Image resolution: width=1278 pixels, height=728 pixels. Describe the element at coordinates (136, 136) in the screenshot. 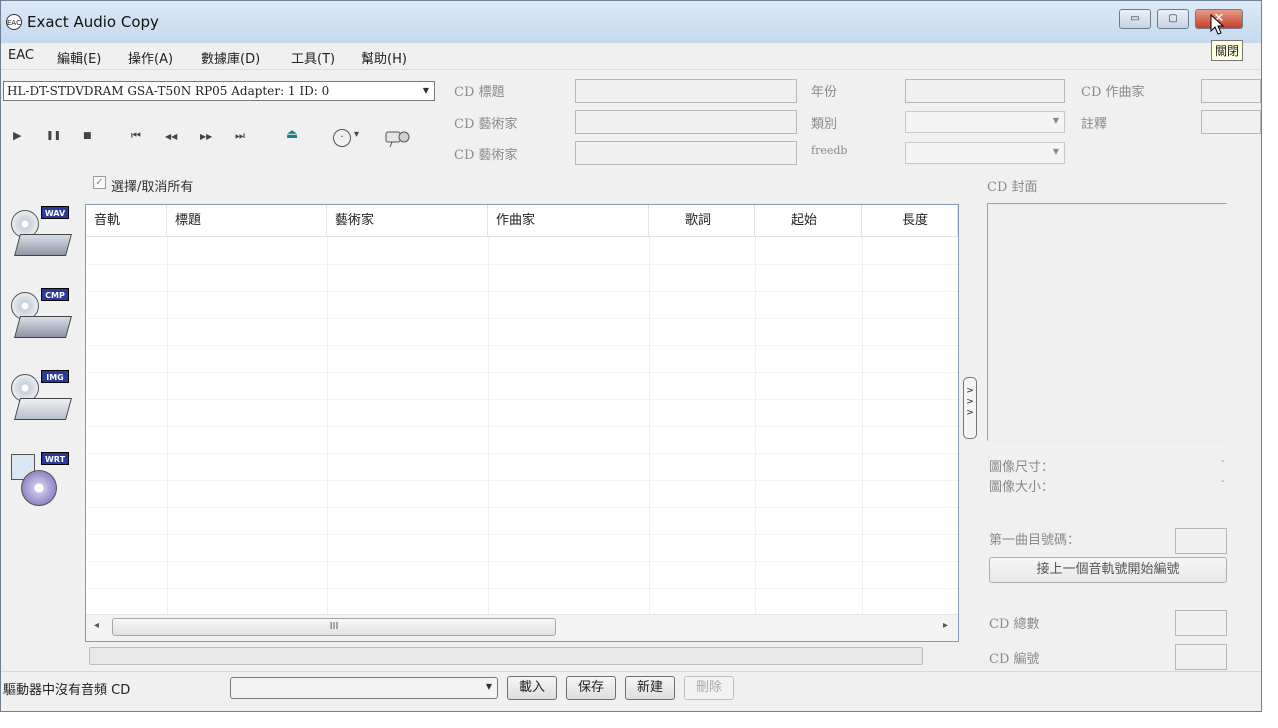

I see `previous-track-icon: ⏮` at that location.